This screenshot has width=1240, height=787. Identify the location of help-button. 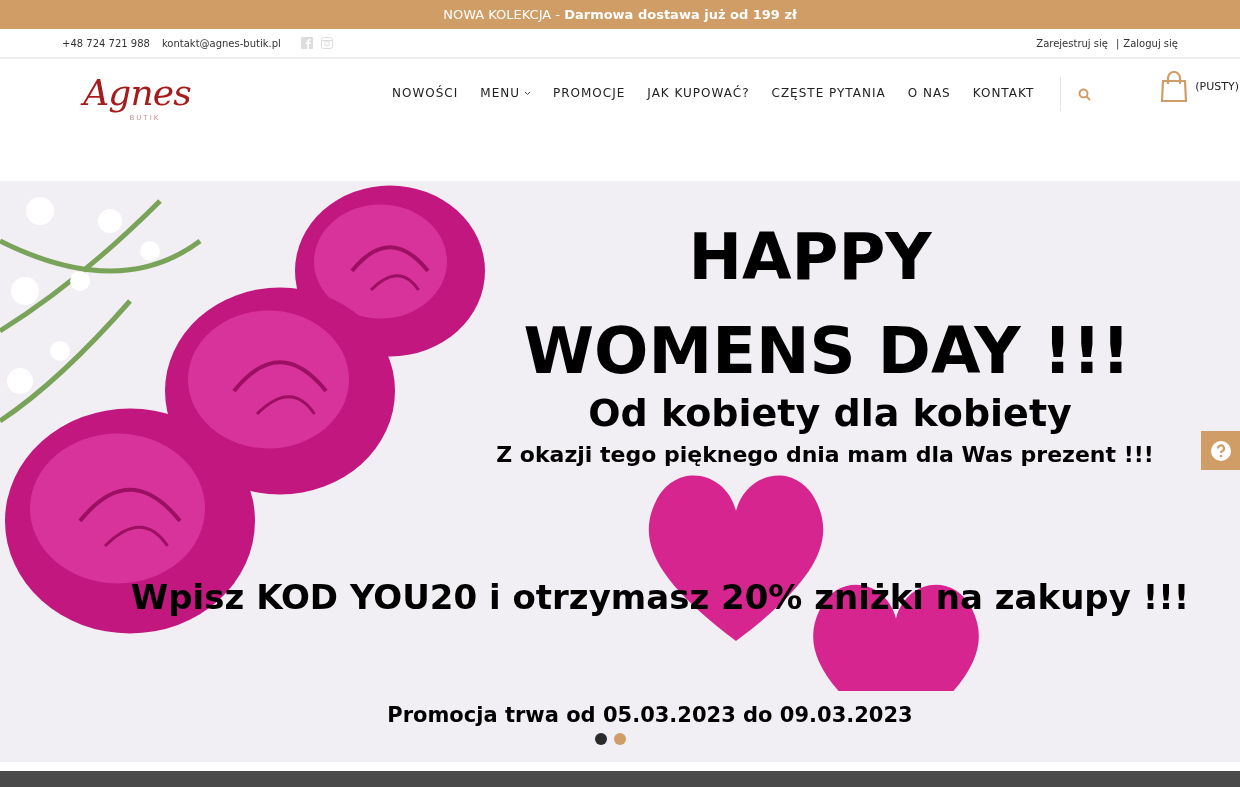
(1220, 450).